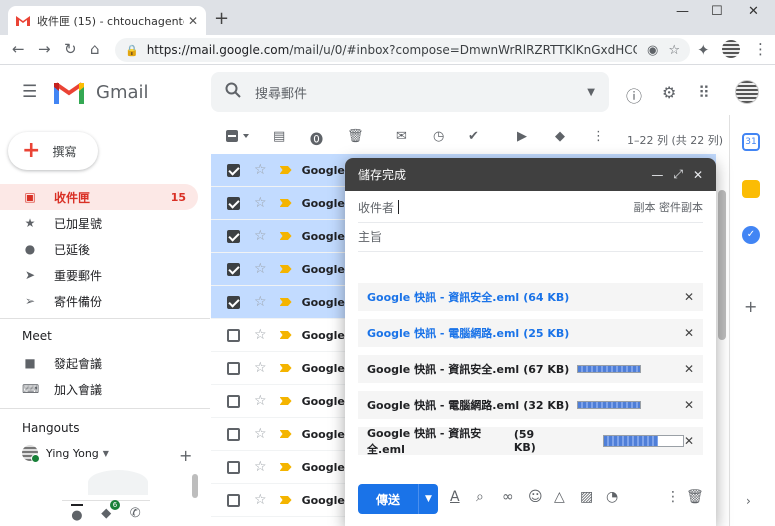 This screenshot has width=775, height=526. I want to click on maximize-window-icon: ☐, so click(717, 11).